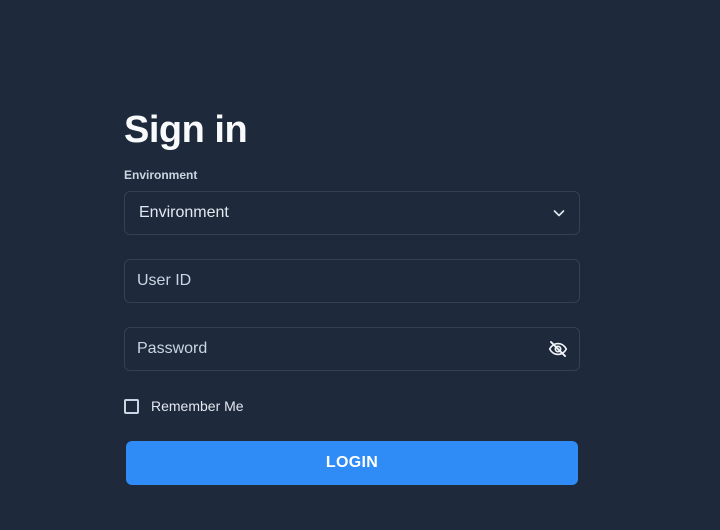 The width and height of the screenshot is (720, 530). What do you see at coordinates (131, 406) in the screenshot?
I see `remember-me-checkbox` at bounding box center [131, 406].